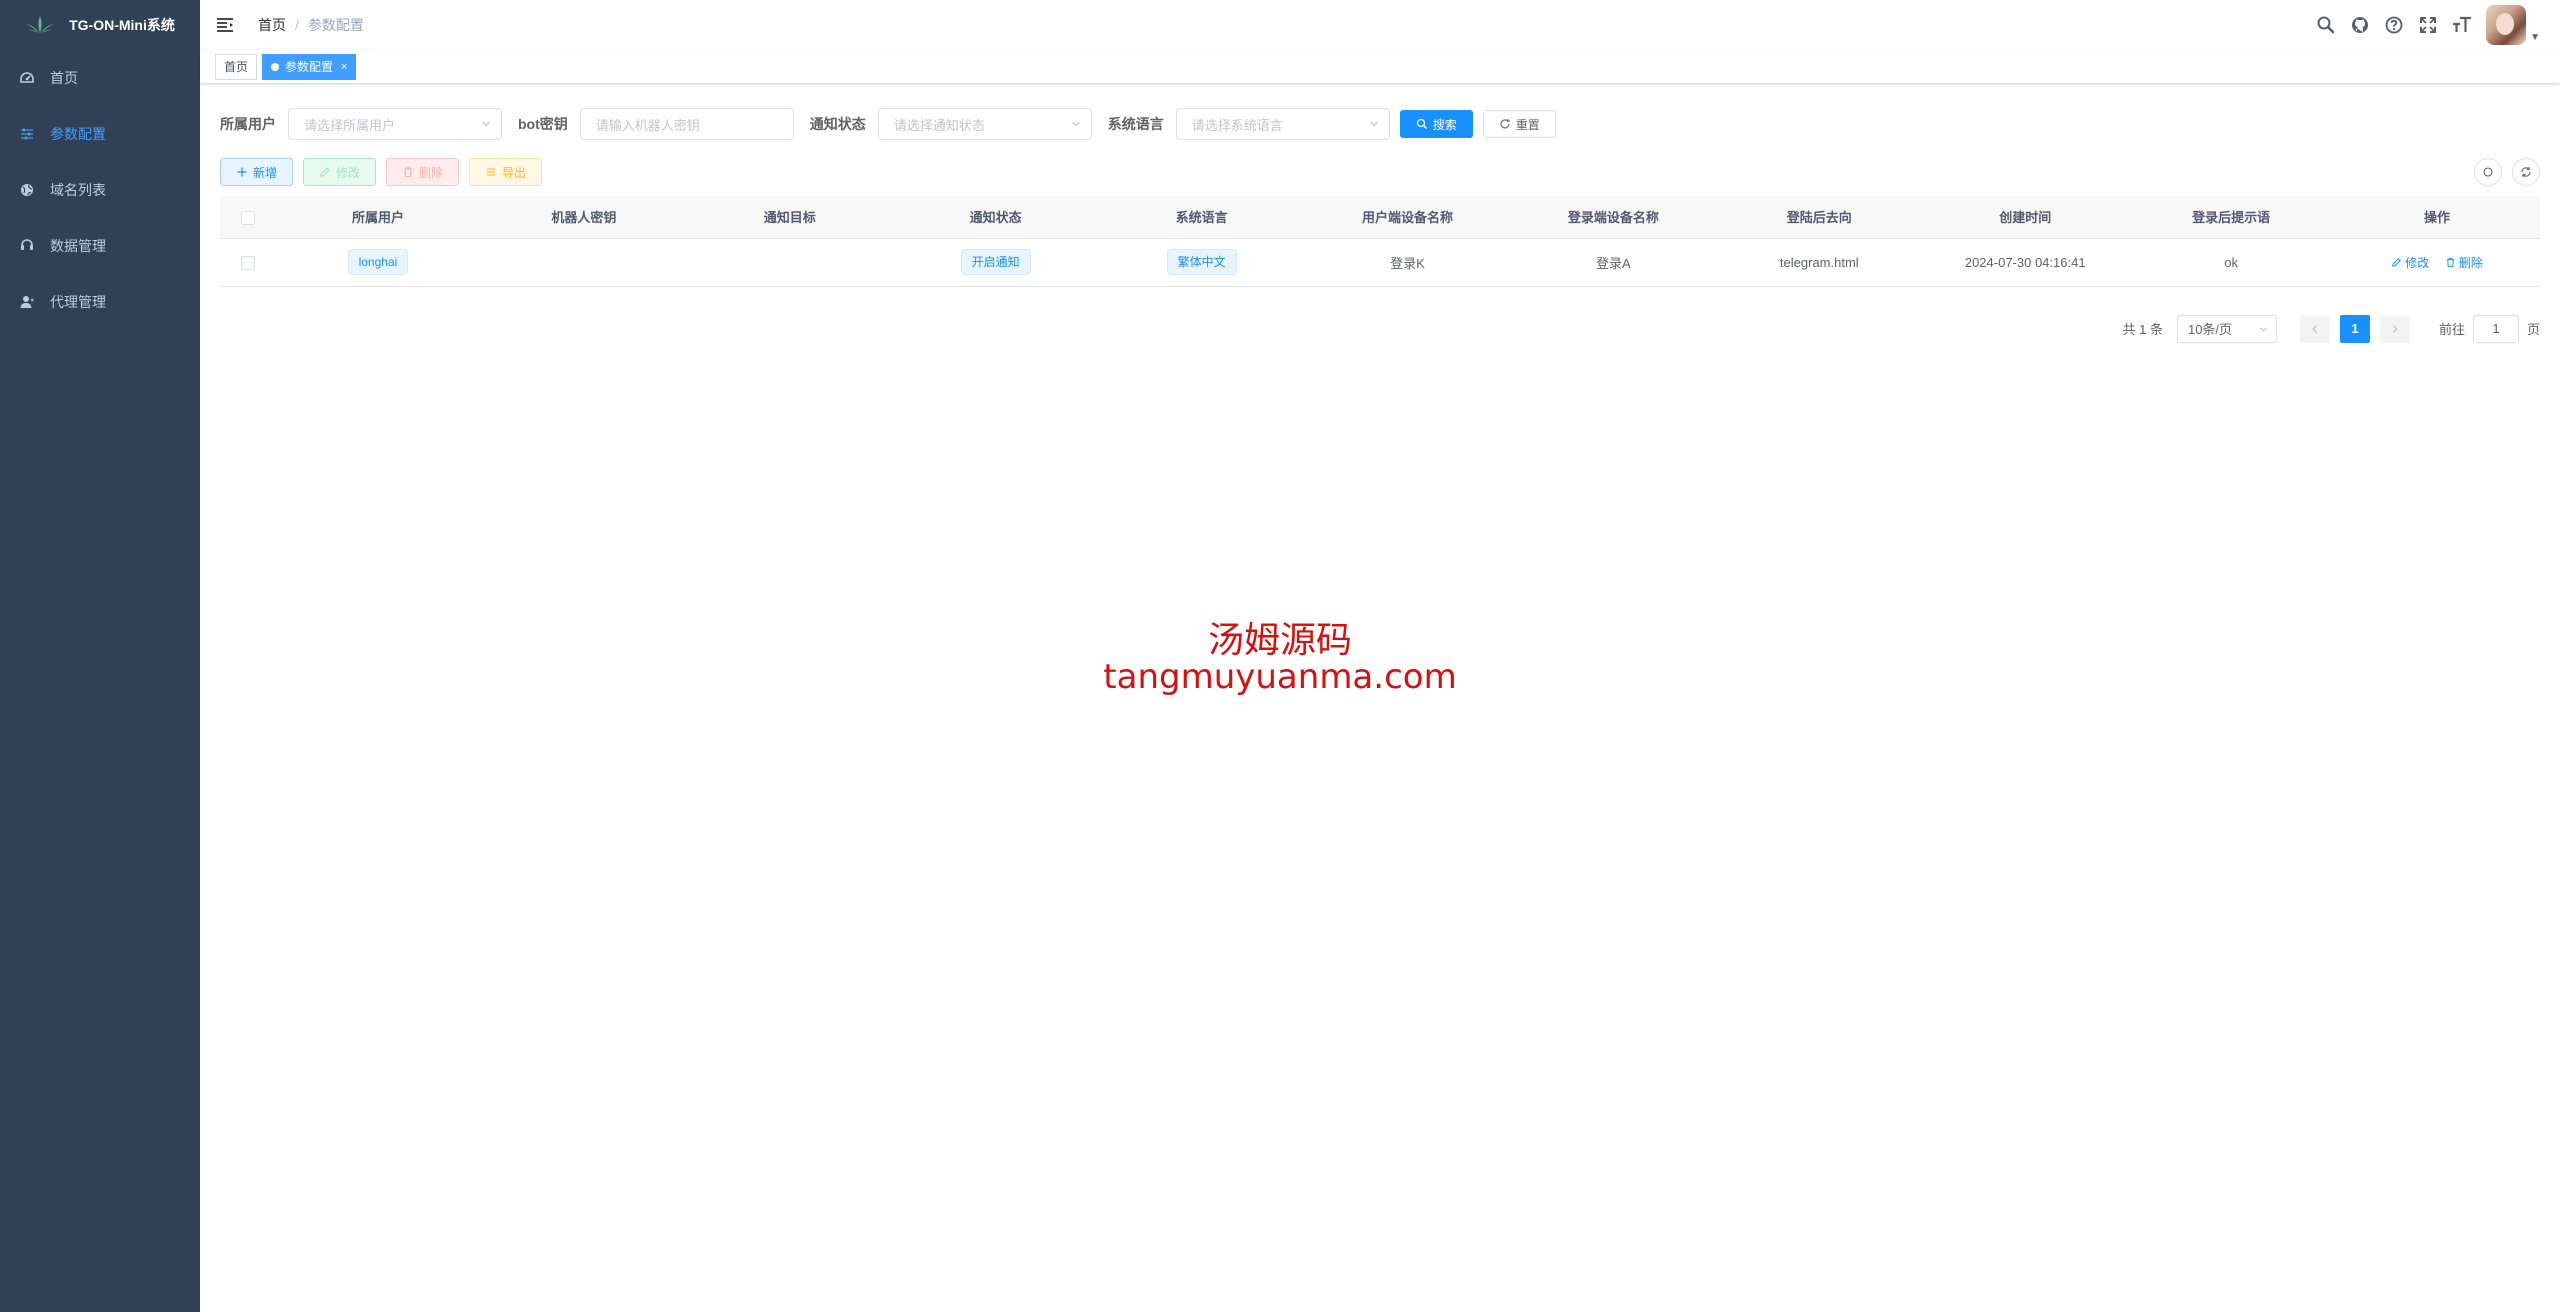  What do you see at coordinates (100, 656) in the screenshot?
I see `sidebar: TG-ON-Mini系统 首页 参数配置 域名列表 数据管理 代理管理` at bounding box center [100, 656].